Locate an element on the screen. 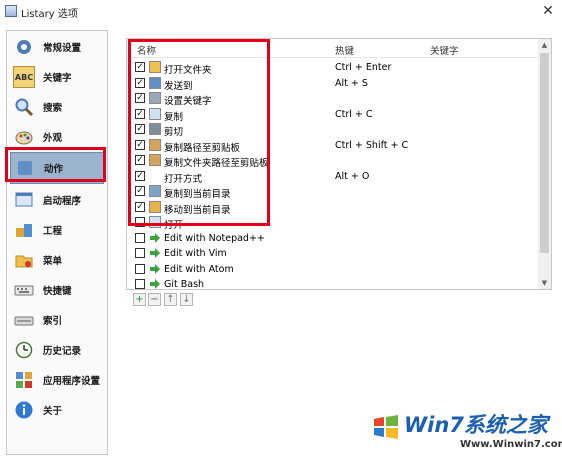 Image resolution: width=562 pixels, height=460 pixels. action-hotkey: Ctrl + C is located at coordinates (354, 114).